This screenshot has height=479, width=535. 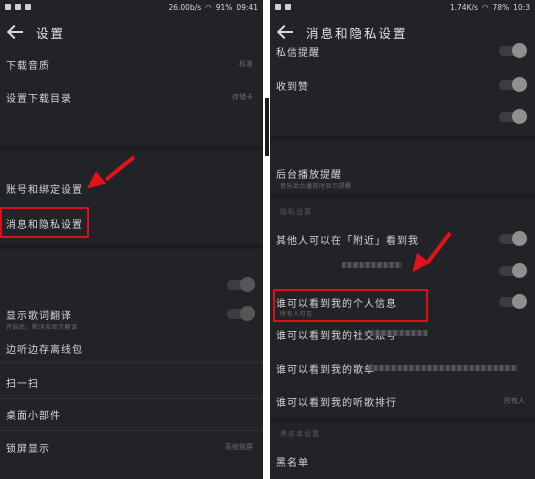 What do you see at coordinates (33, 416) in the screenshot?
I see `item-label: 桌面小部件` at bounding box center [33, 416].